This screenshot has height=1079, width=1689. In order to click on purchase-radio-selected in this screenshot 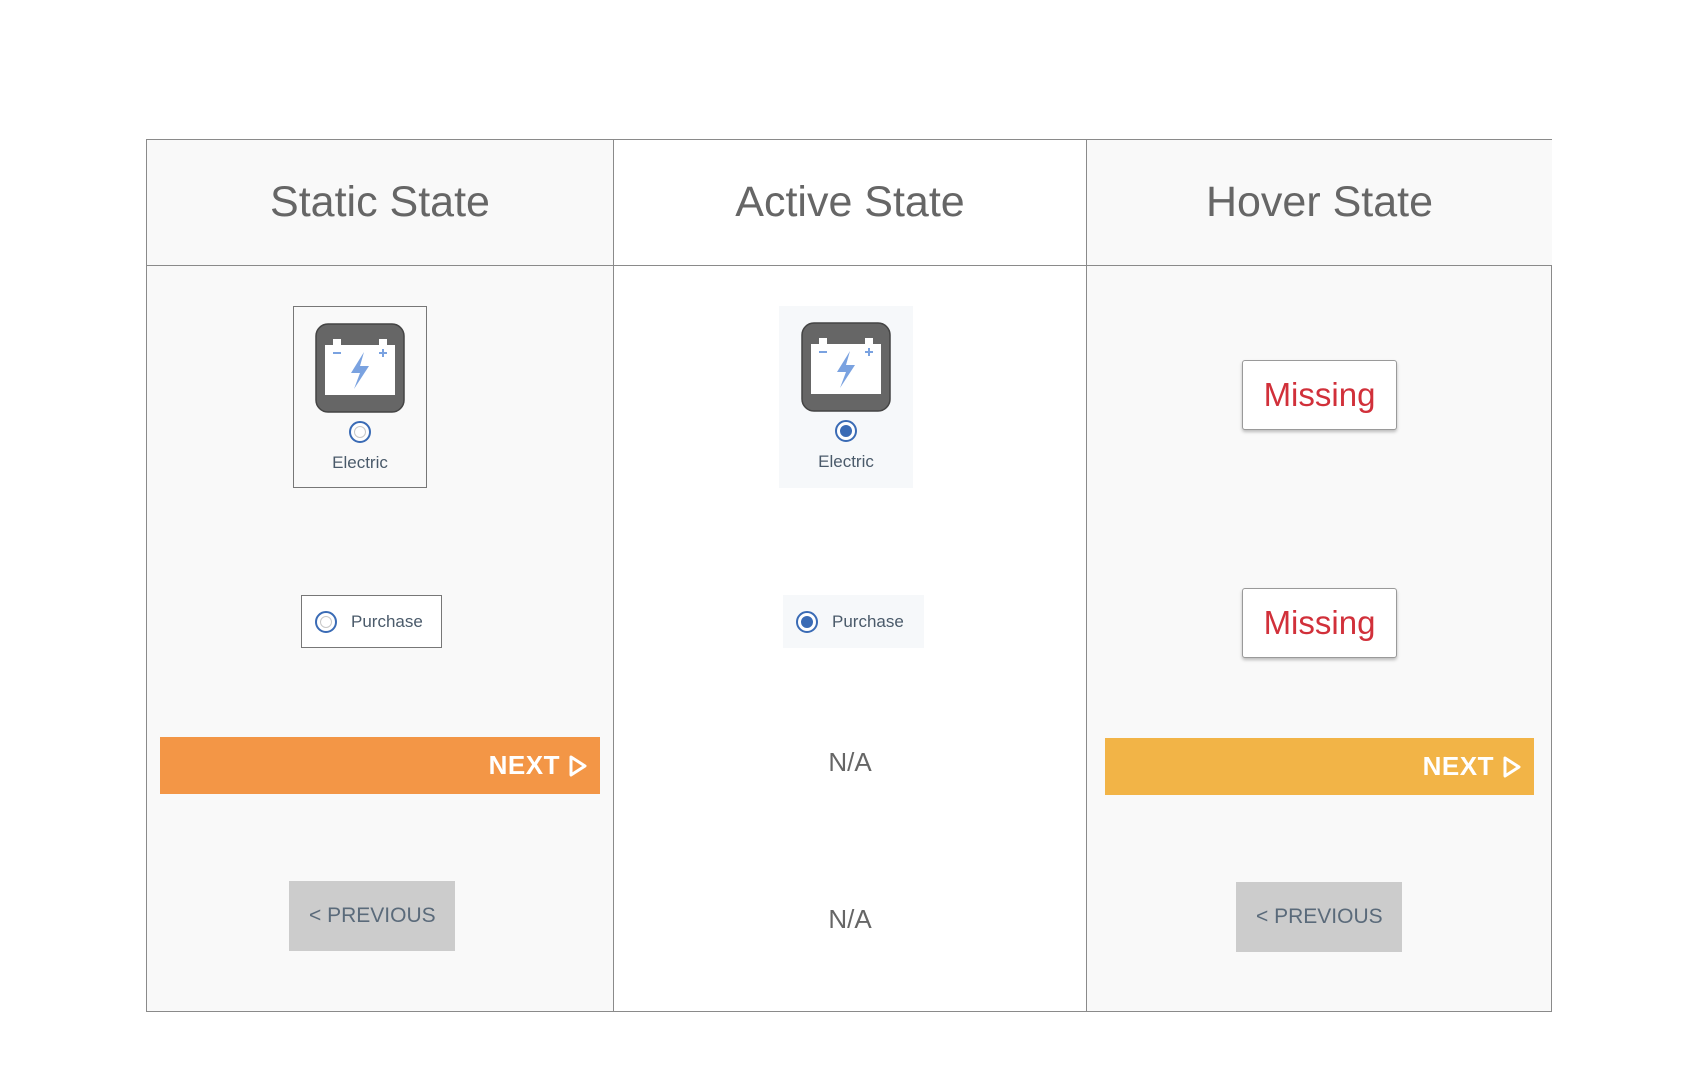, I will do `click(807, 621)`.